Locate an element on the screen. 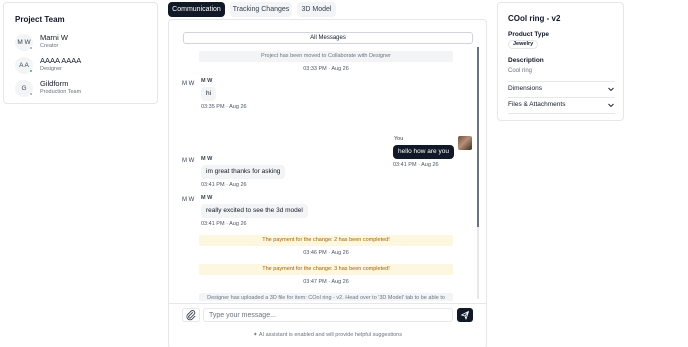  message-input is located at coordinates (328, 315).